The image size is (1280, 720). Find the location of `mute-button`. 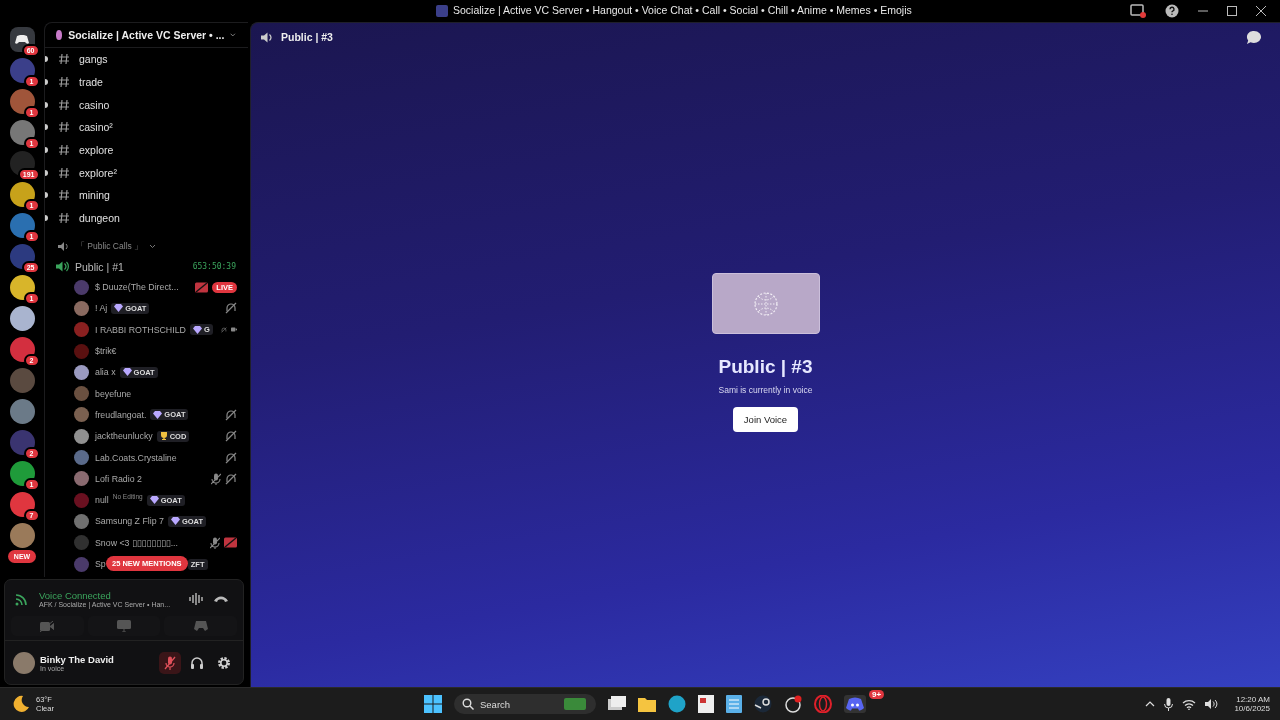

mute-button is located at coordinates (170, 662).